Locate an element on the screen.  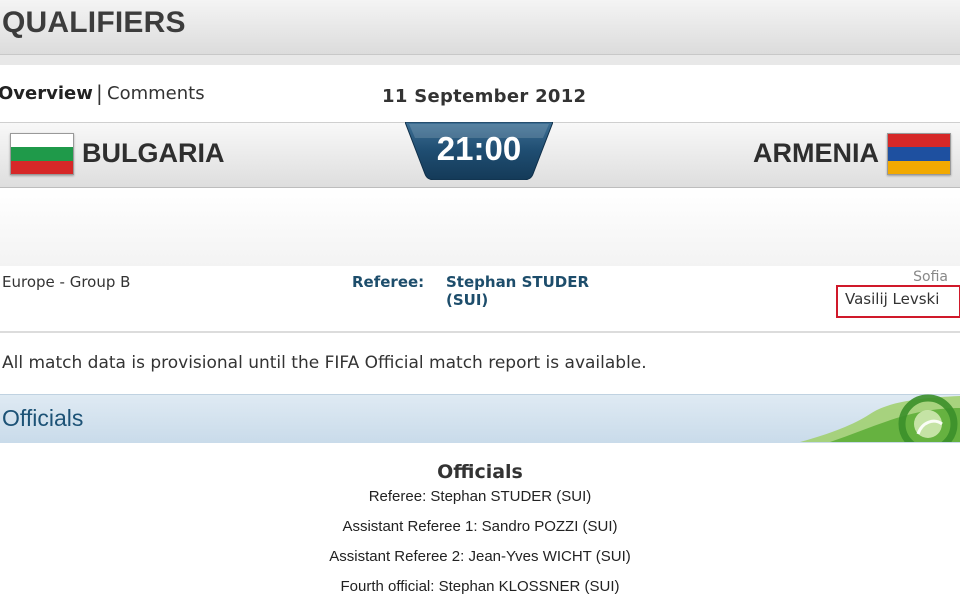
kickoff-time: 21:00 is located at coordinates (479, 148).